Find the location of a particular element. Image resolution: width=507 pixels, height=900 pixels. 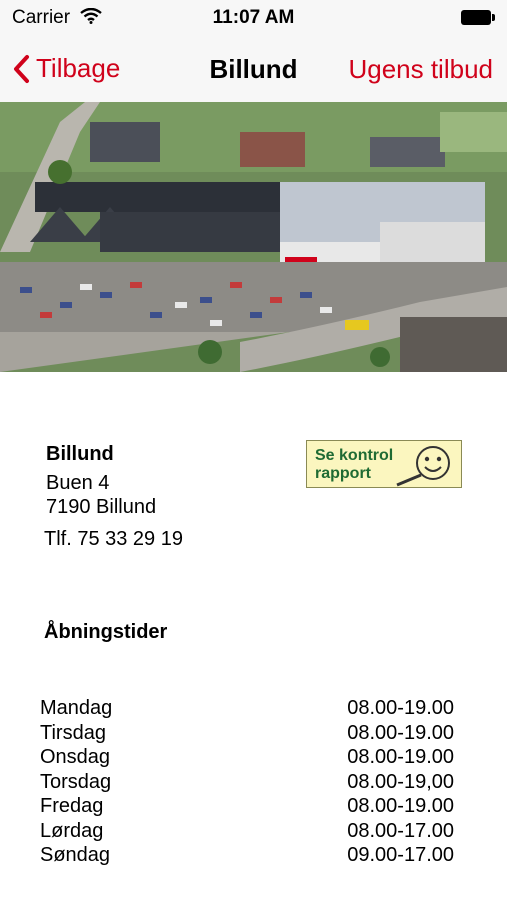

opening-hours-title: Åbningstider is located at coordinates (106, 632).